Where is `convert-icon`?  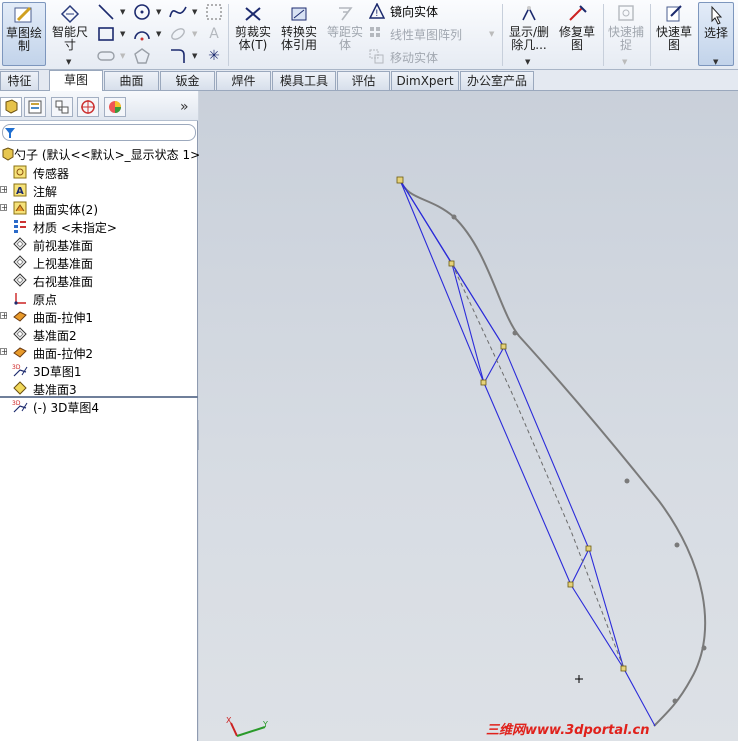
convert-icon is located at coordinates (299, 14).